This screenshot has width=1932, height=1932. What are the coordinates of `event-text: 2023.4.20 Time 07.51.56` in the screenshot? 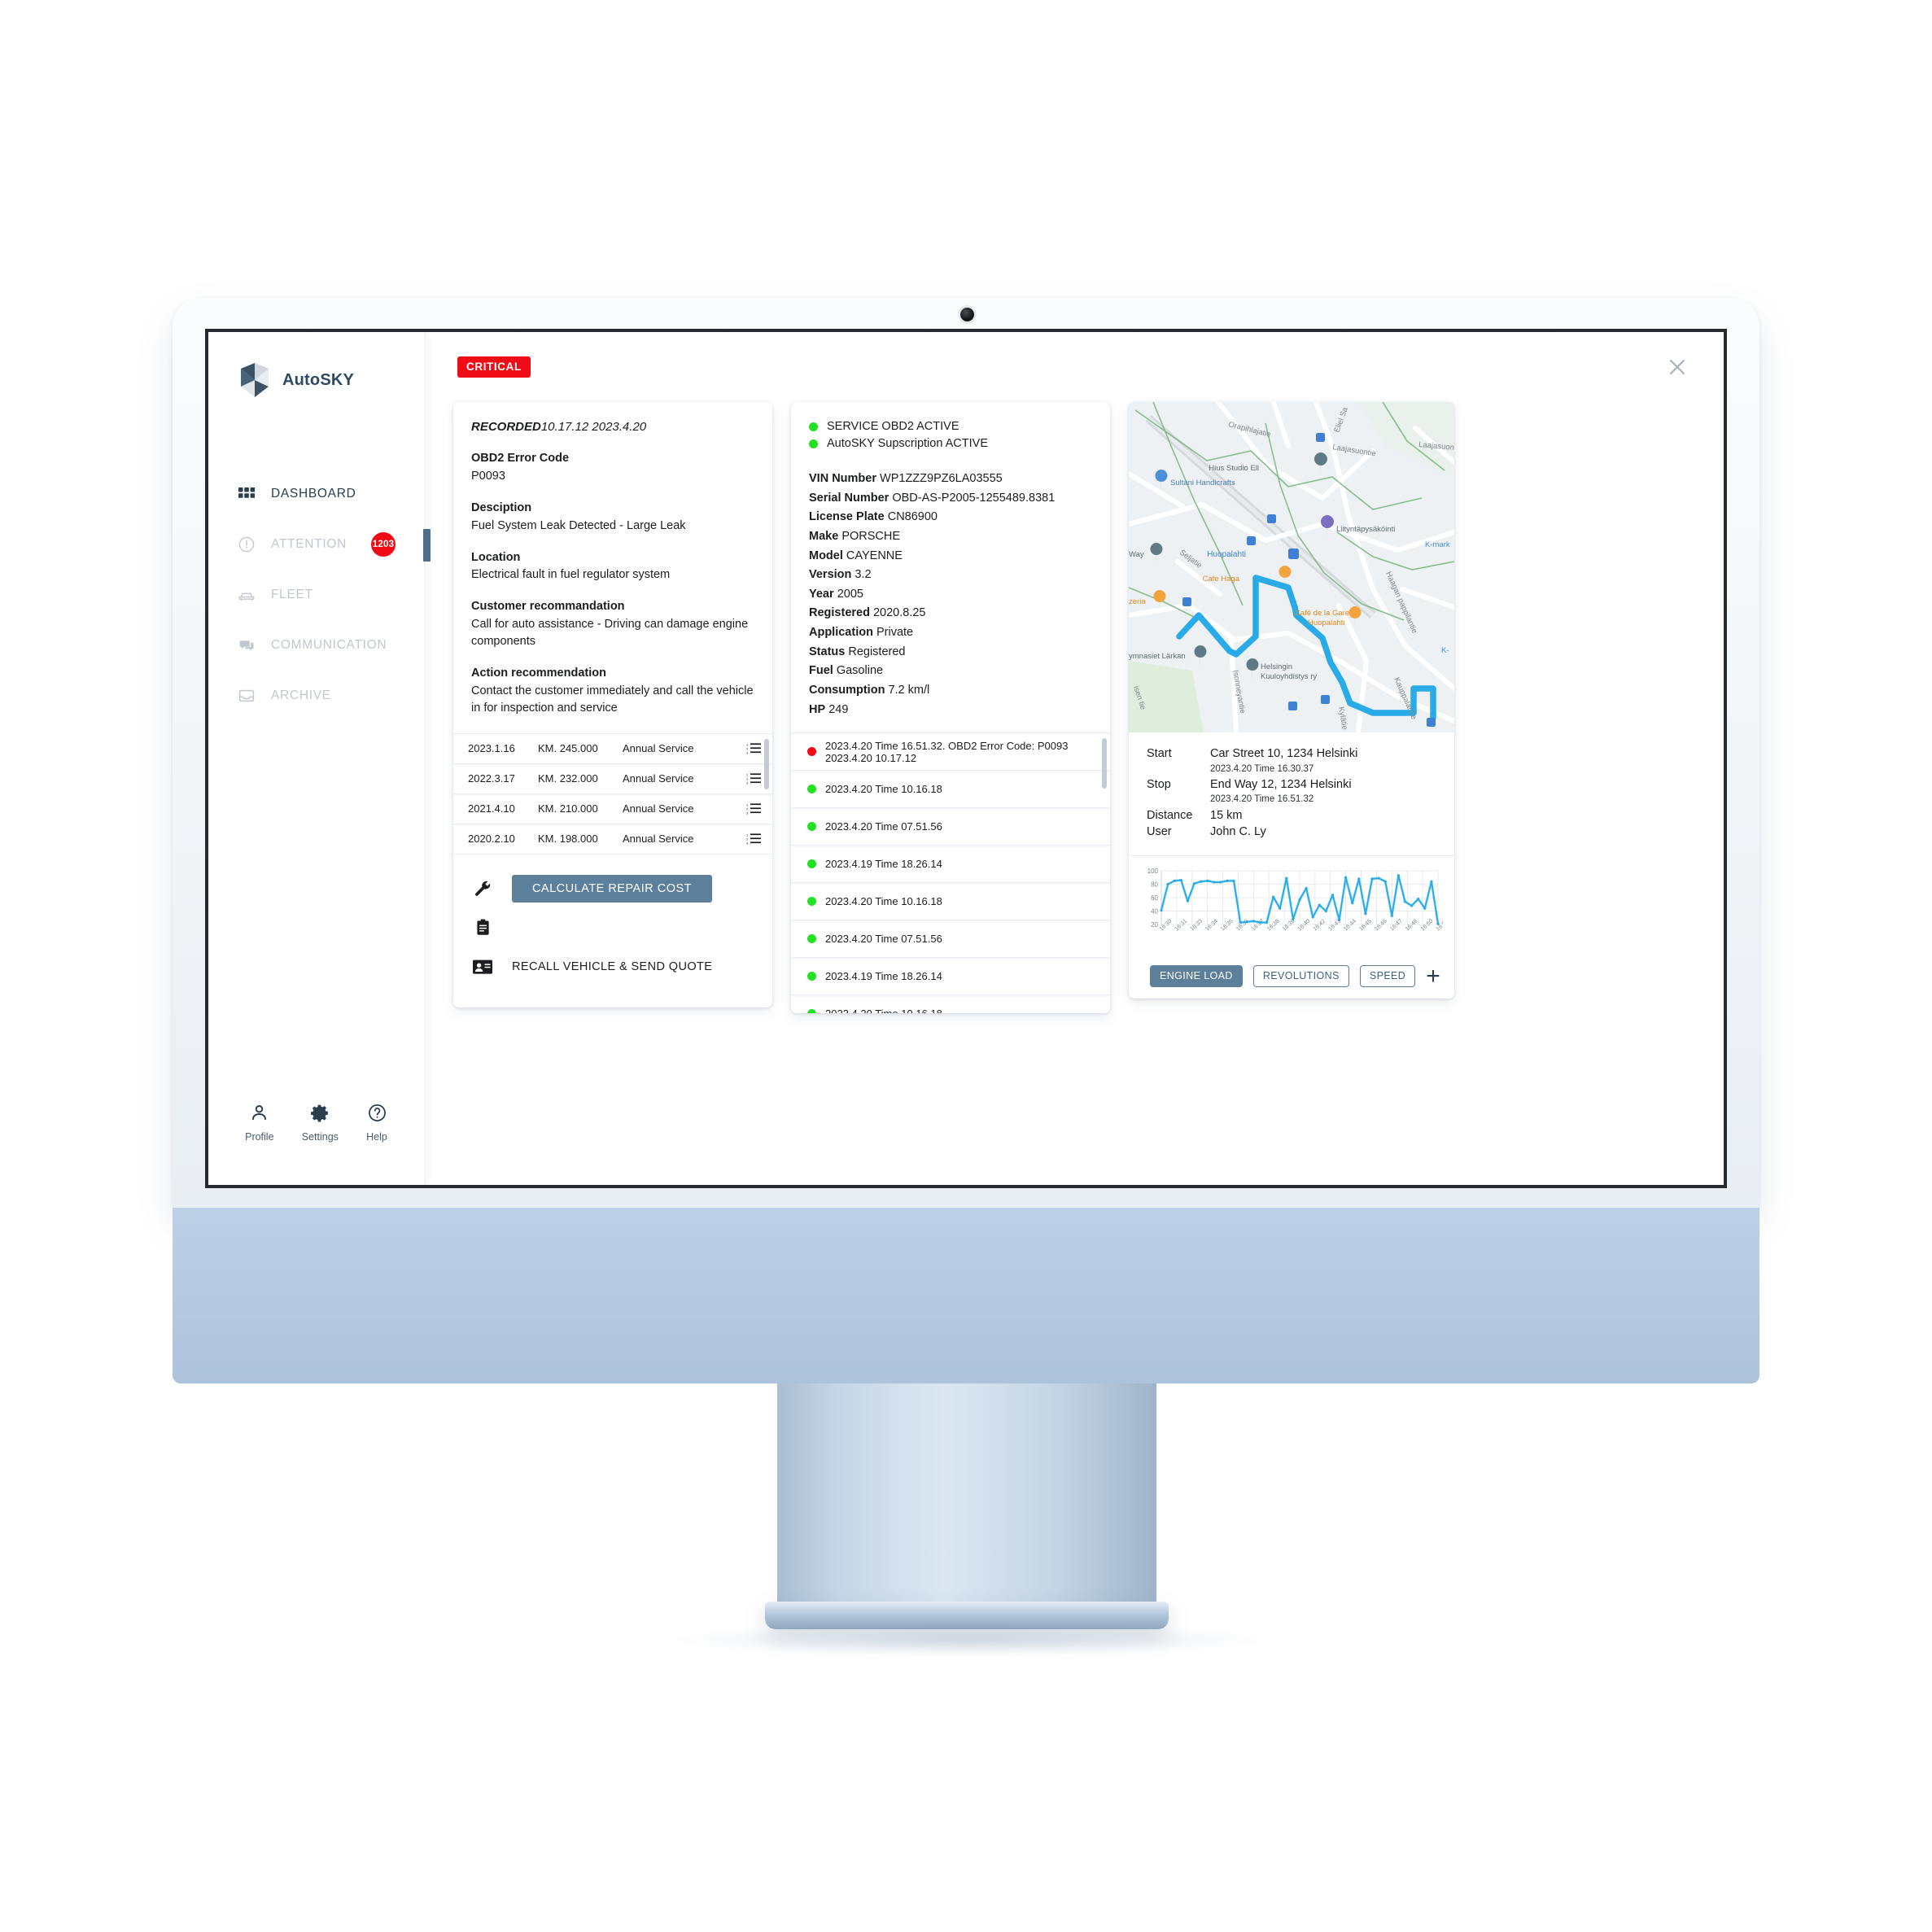 It's located at (883, 939).